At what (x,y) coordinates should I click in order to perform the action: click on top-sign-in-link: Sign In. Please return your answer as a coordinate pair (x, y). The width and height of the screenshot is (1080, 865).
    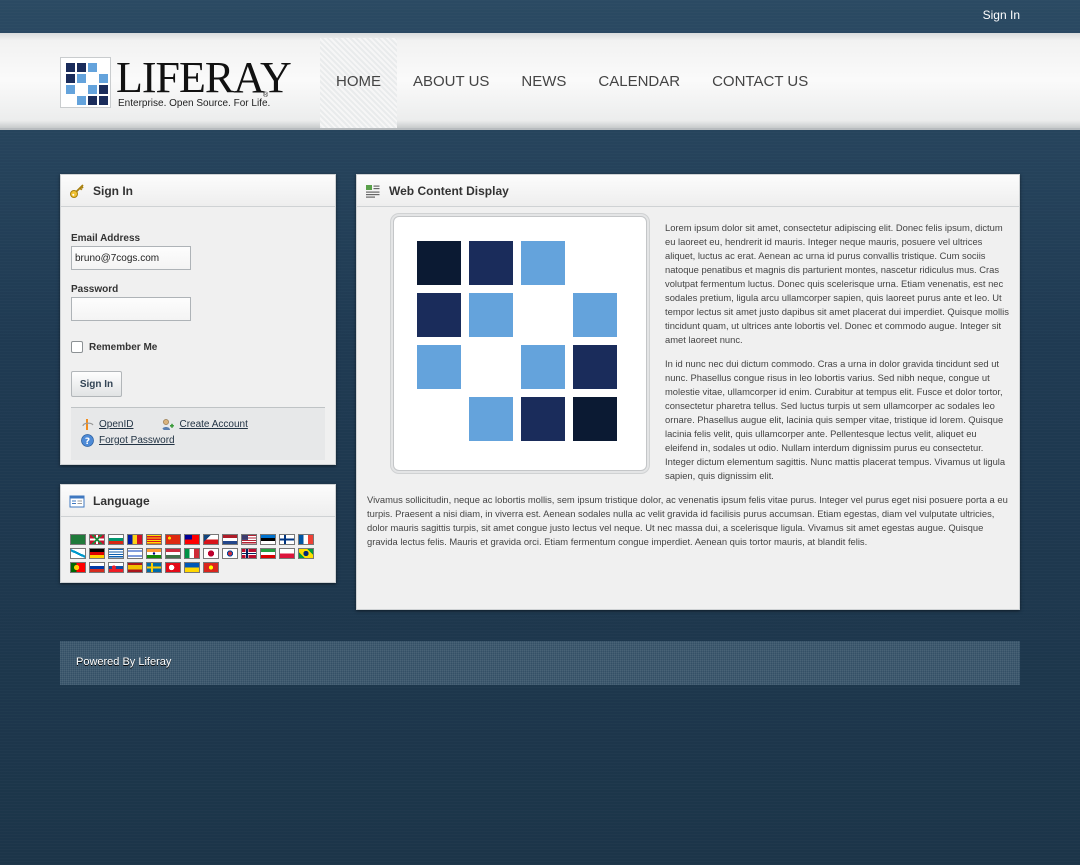
    Looking at the image, I should click on (1001, 15).